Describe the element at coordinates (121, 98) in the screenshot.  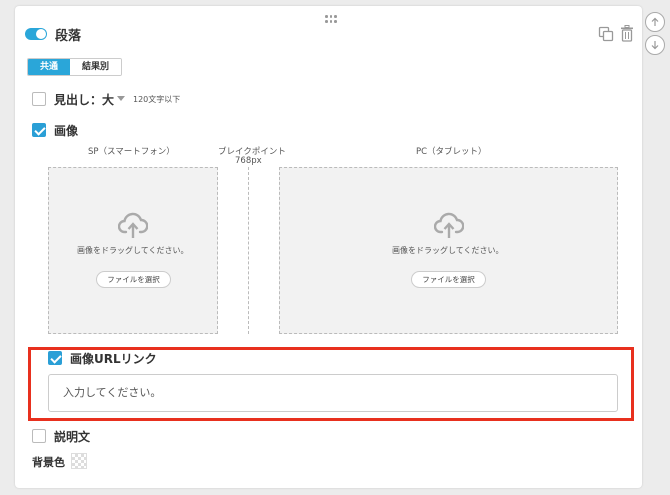
I see `heading-size-dropdown-icon` at that location.